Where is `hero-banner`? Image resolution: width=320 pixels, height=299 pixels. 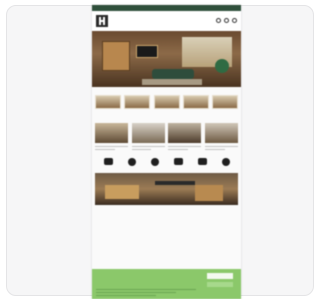 hero-banner is located at coordinates (166, 59).